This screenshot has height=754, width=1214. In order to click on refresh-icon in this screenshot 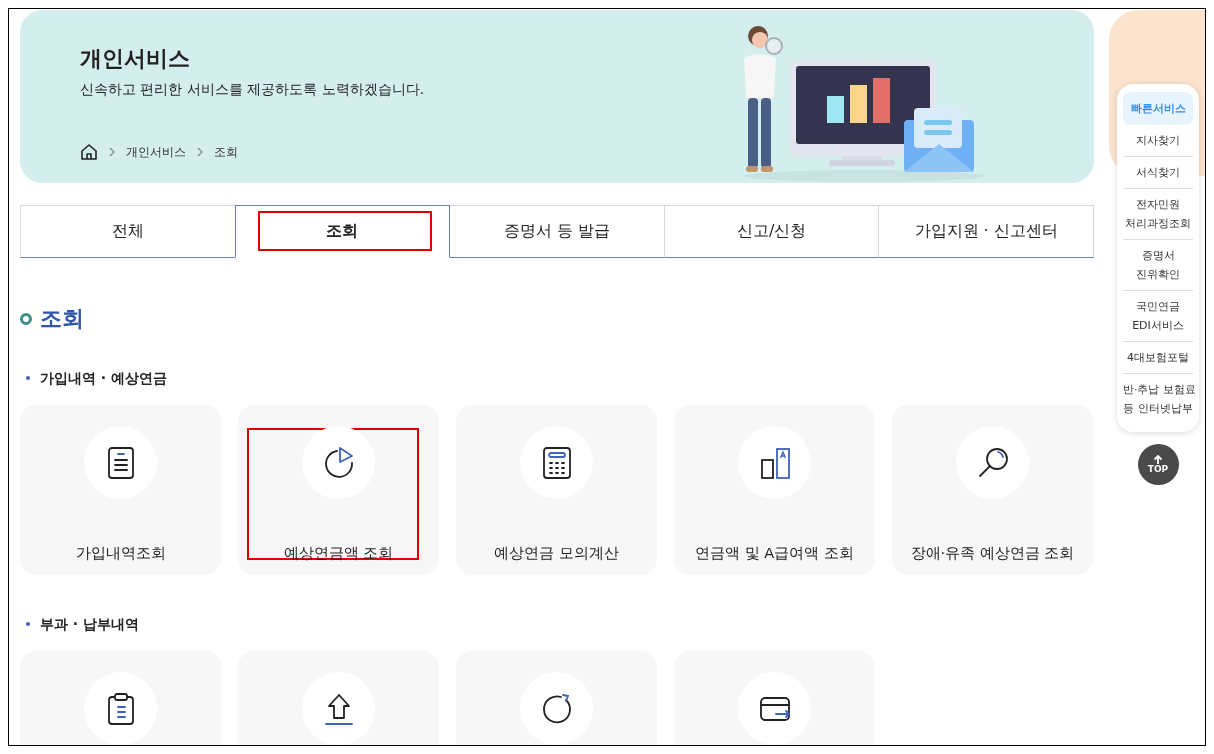, I will do `click(556, 708)`.